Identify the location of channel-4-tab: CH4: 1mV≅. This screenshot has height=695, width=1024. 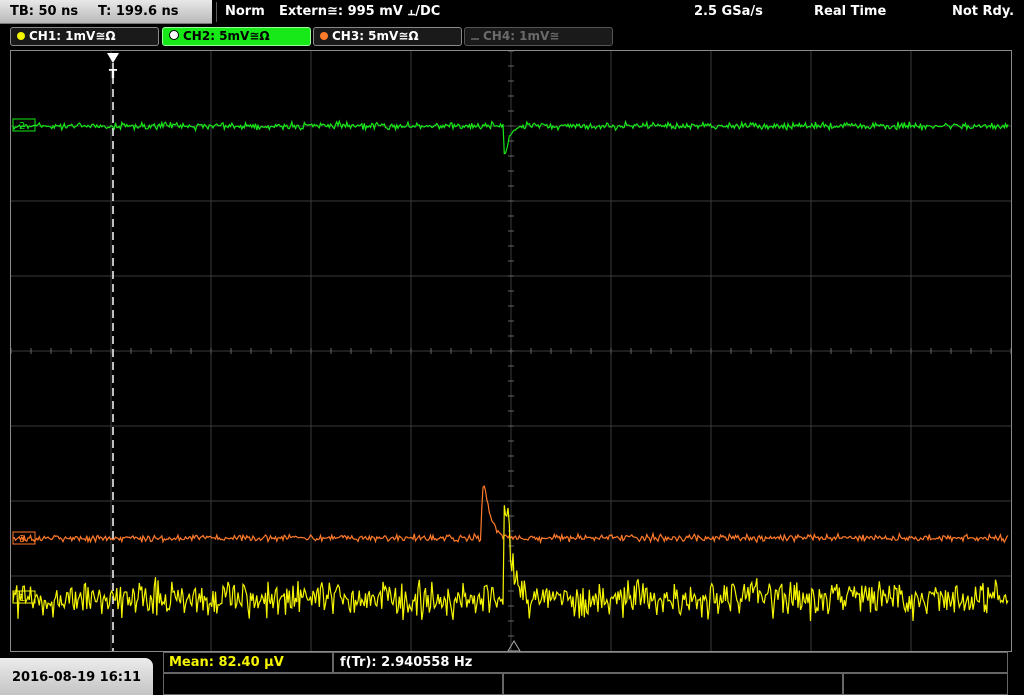
(538, 36).